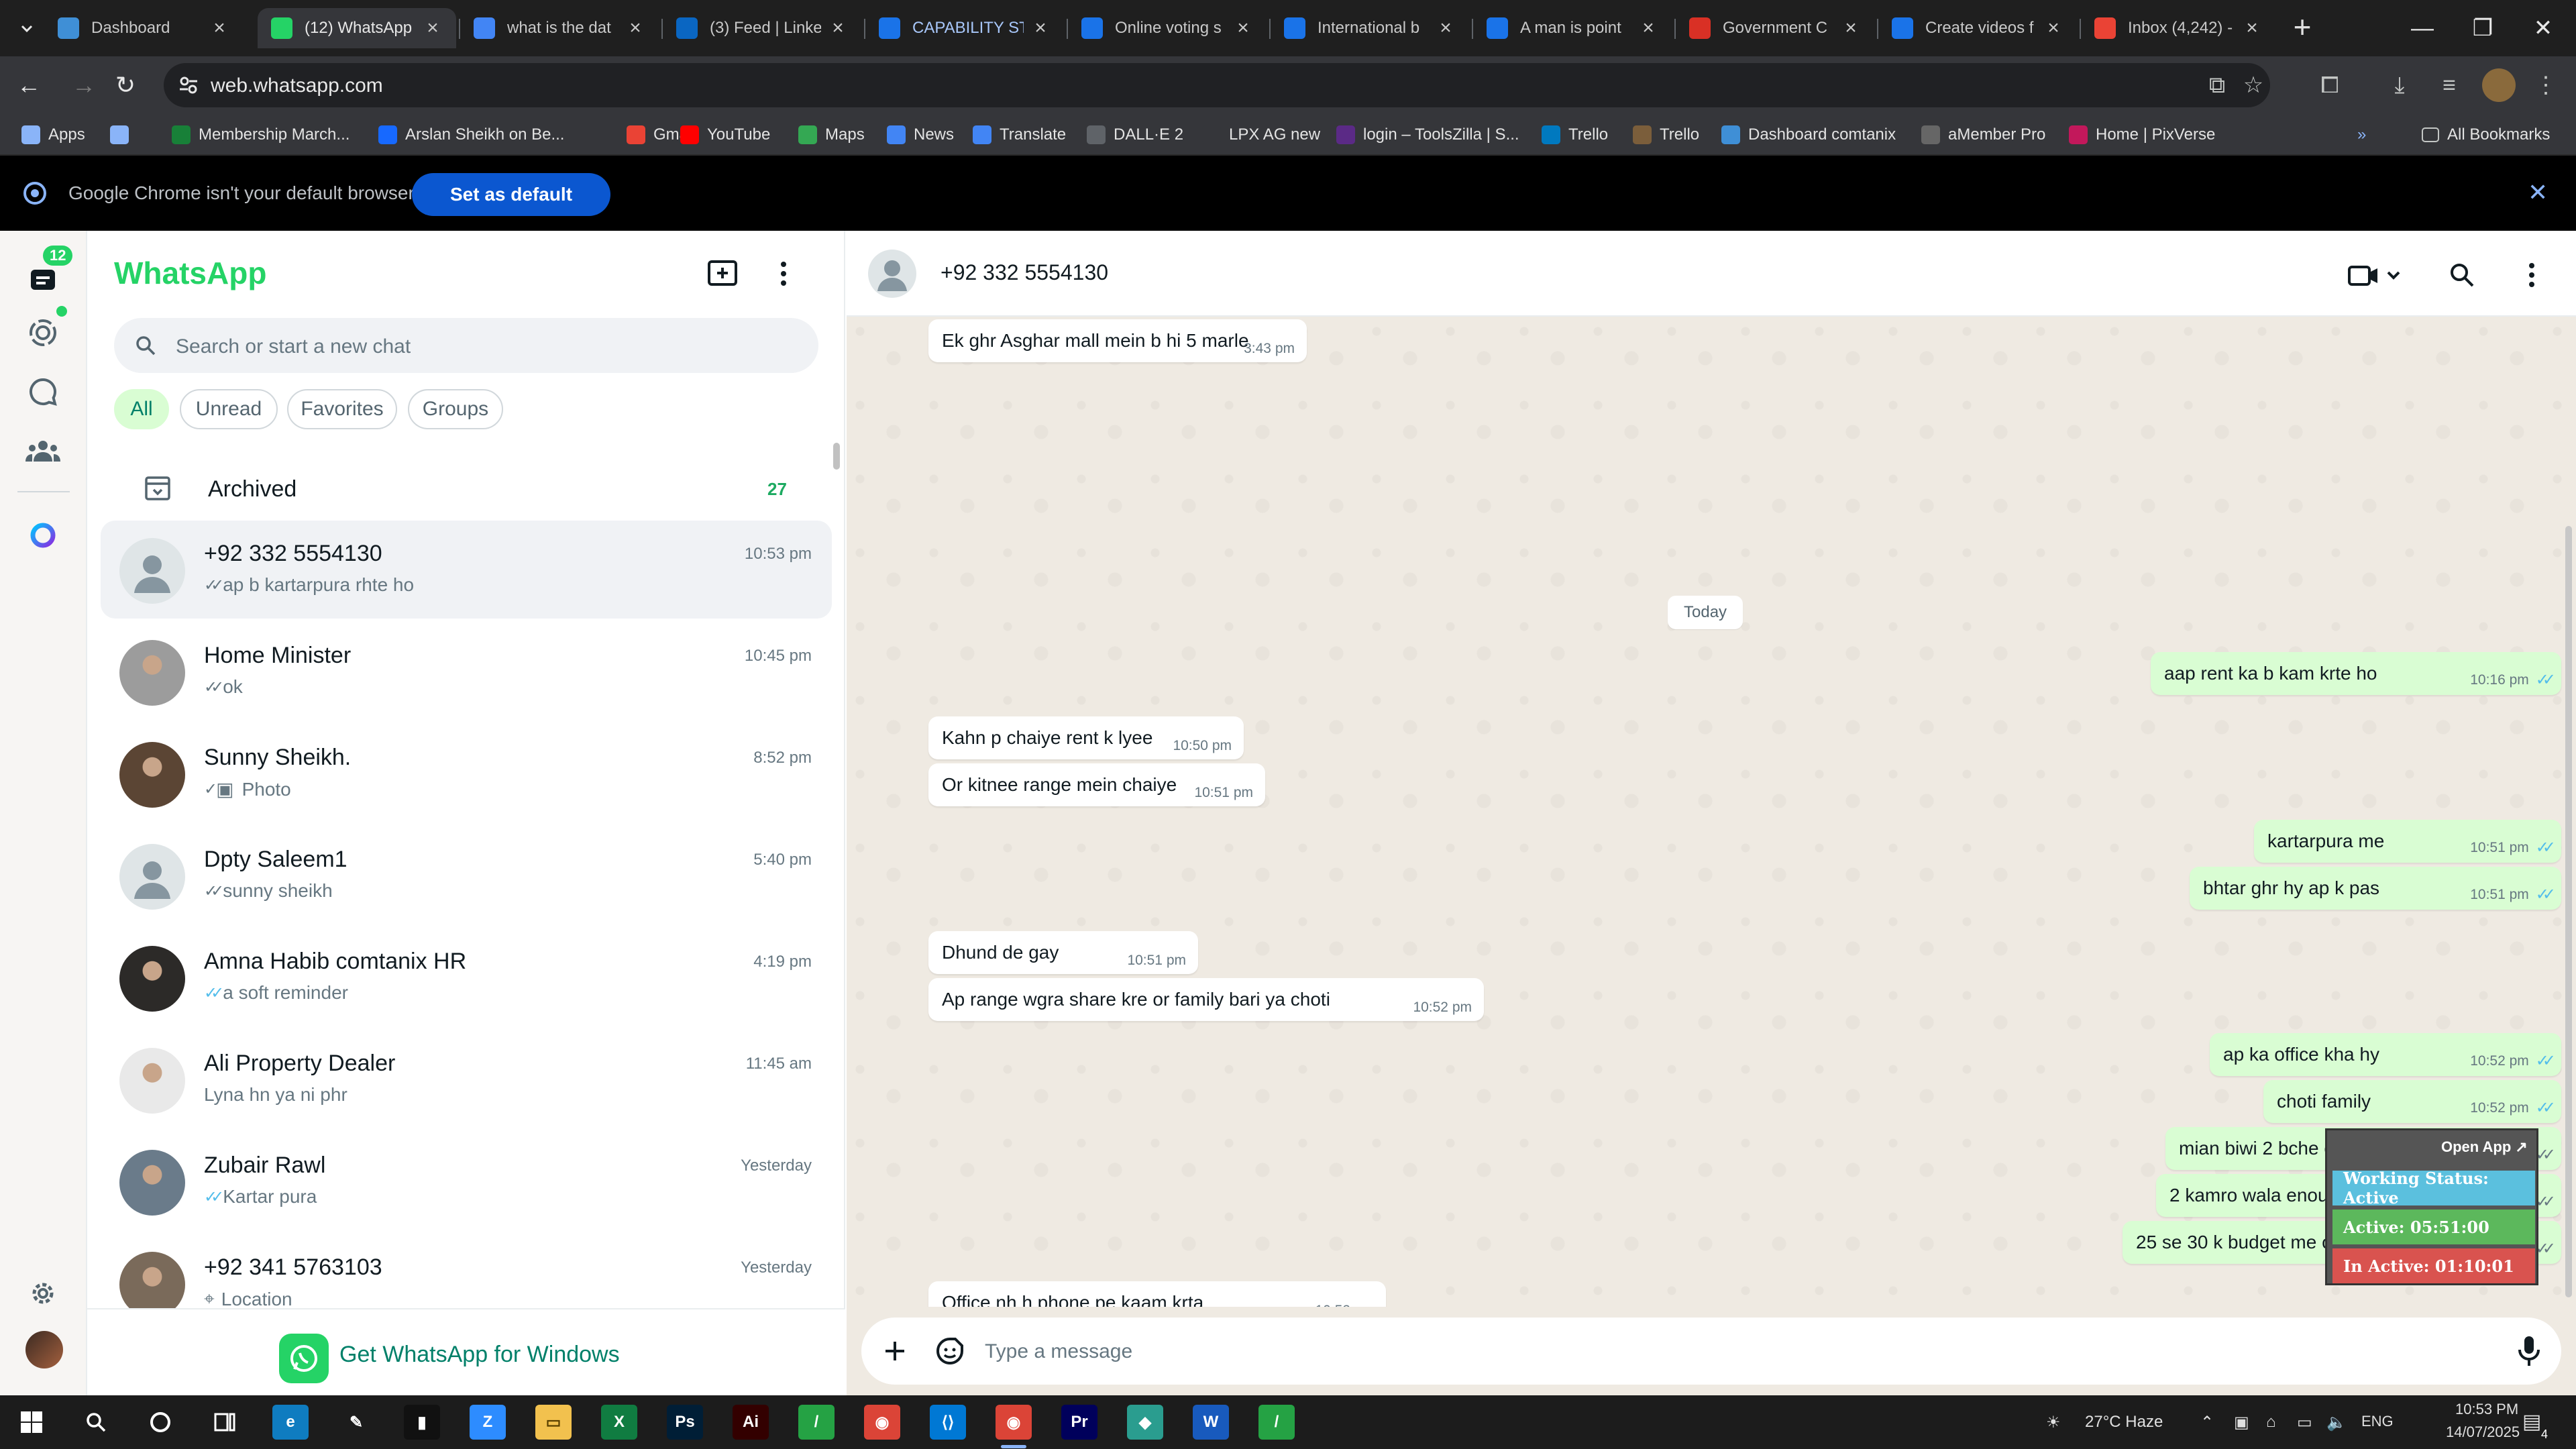  Describe the element at coordinates (2449, 85) in the screenshot. I see `media-controls-icon: ≡` at that location.